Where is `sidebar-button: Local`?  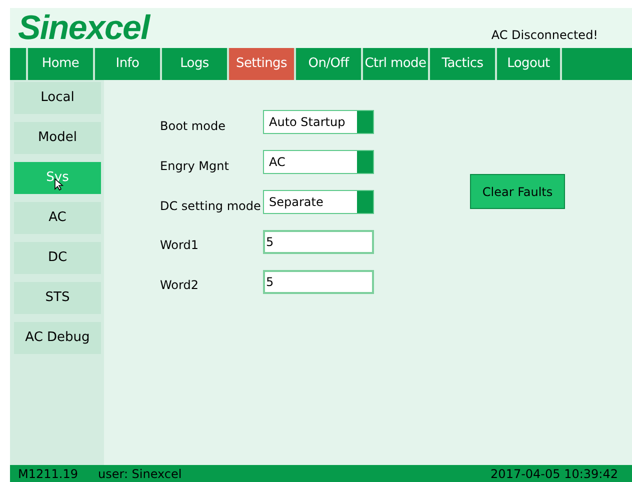 sidebar-button: Local is located at coordinates (57, 98).